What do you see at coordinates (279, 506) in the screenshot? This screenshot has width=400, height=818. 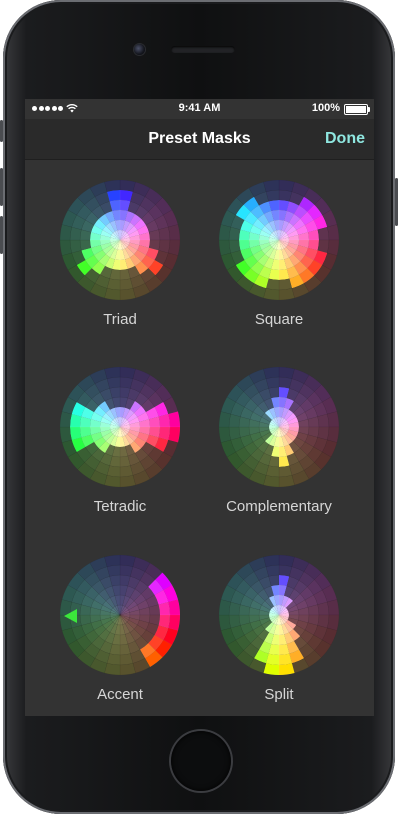 I see `mask-label: Complementary` at bounding box center [279, 506].